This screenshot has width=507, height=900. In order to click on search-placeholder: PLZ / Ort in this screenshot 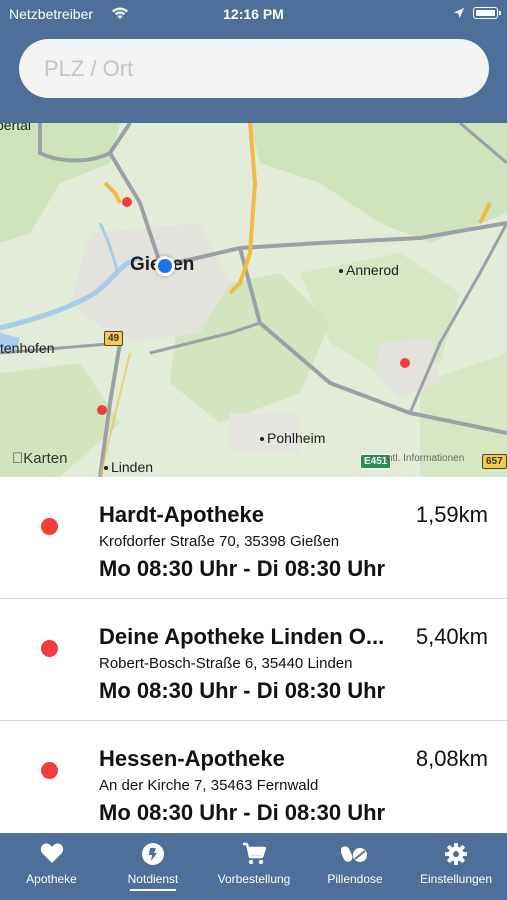, I will do `click(89, 68)`.